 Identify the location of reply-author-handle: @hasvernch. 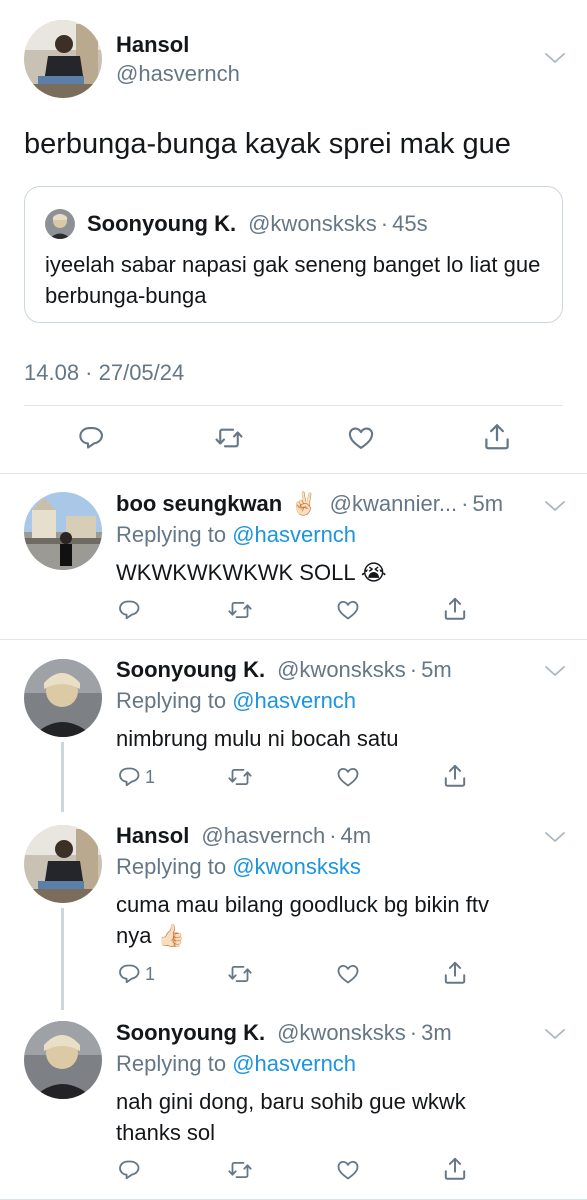
(263, 836).